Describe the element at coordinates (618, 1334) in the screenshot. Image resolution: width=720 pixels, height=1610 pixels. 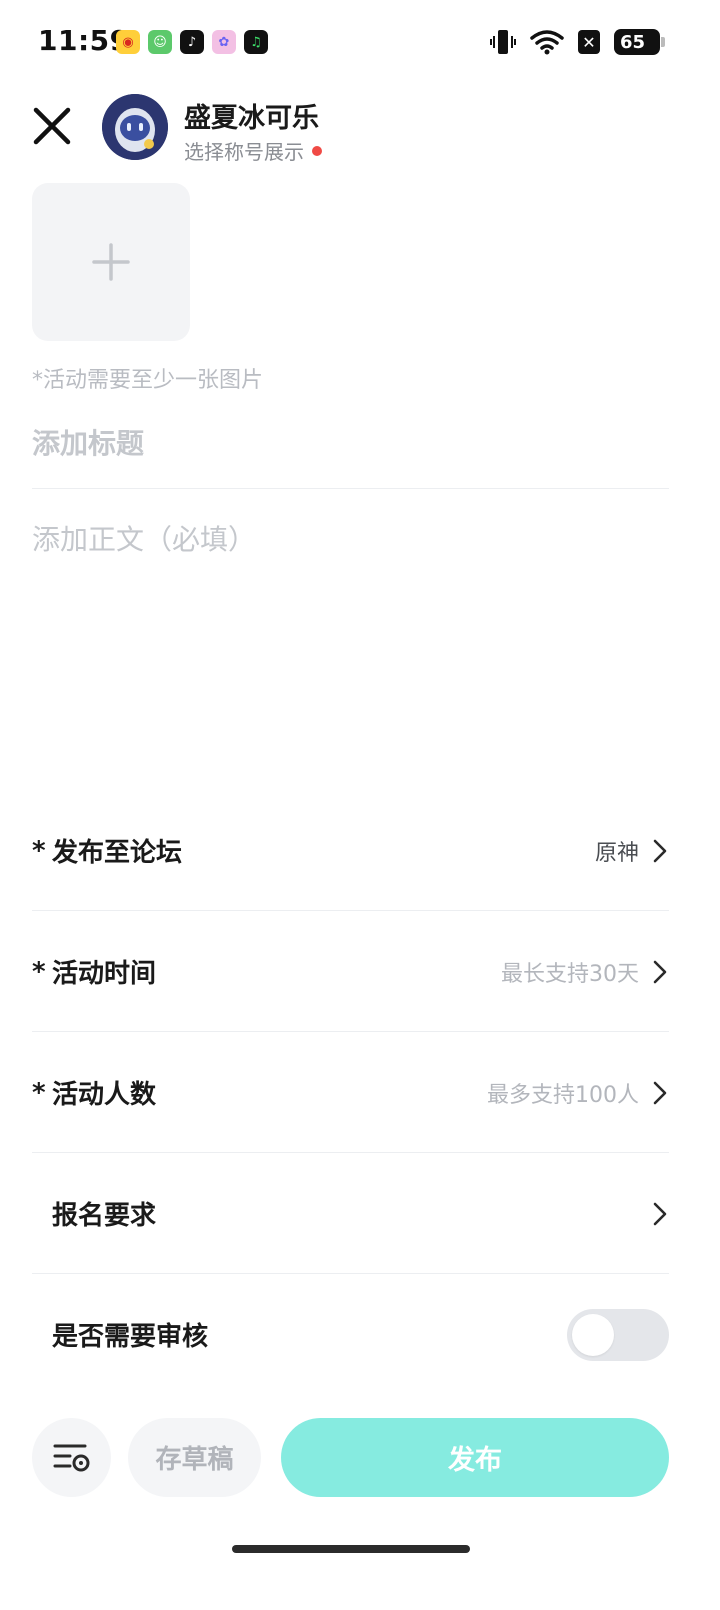
I see `review-toggle` at that location.